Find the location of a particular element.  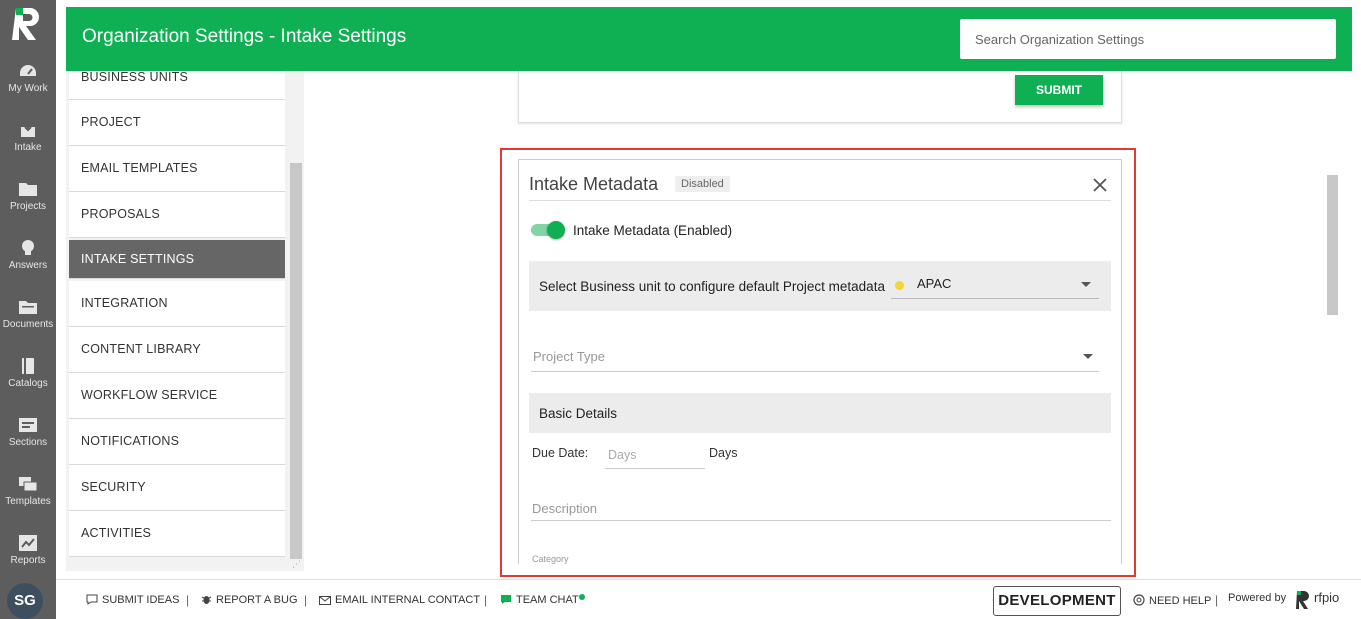

page-header: Organization Settings - Intake Settings is located at coordinates (709, 39).